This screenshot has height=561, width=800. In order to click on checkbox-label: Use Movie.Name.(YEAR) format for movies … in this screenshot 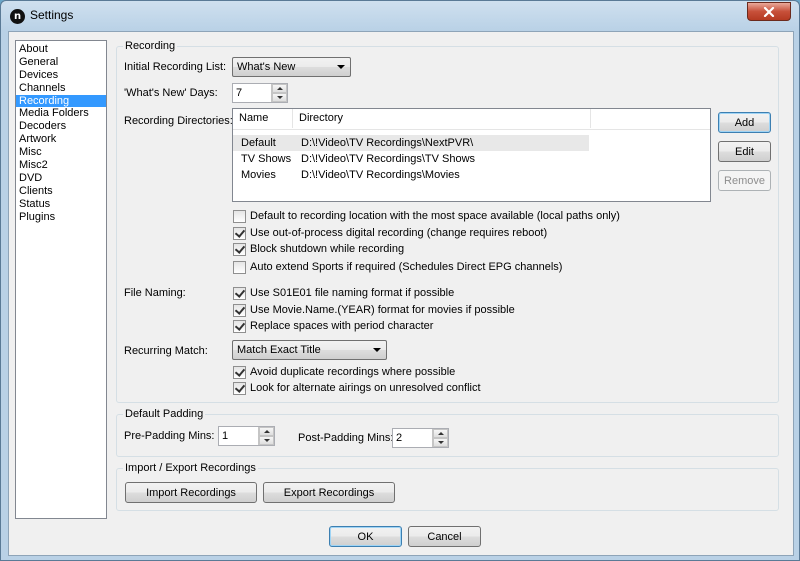, I will do `click(382, 310)`.